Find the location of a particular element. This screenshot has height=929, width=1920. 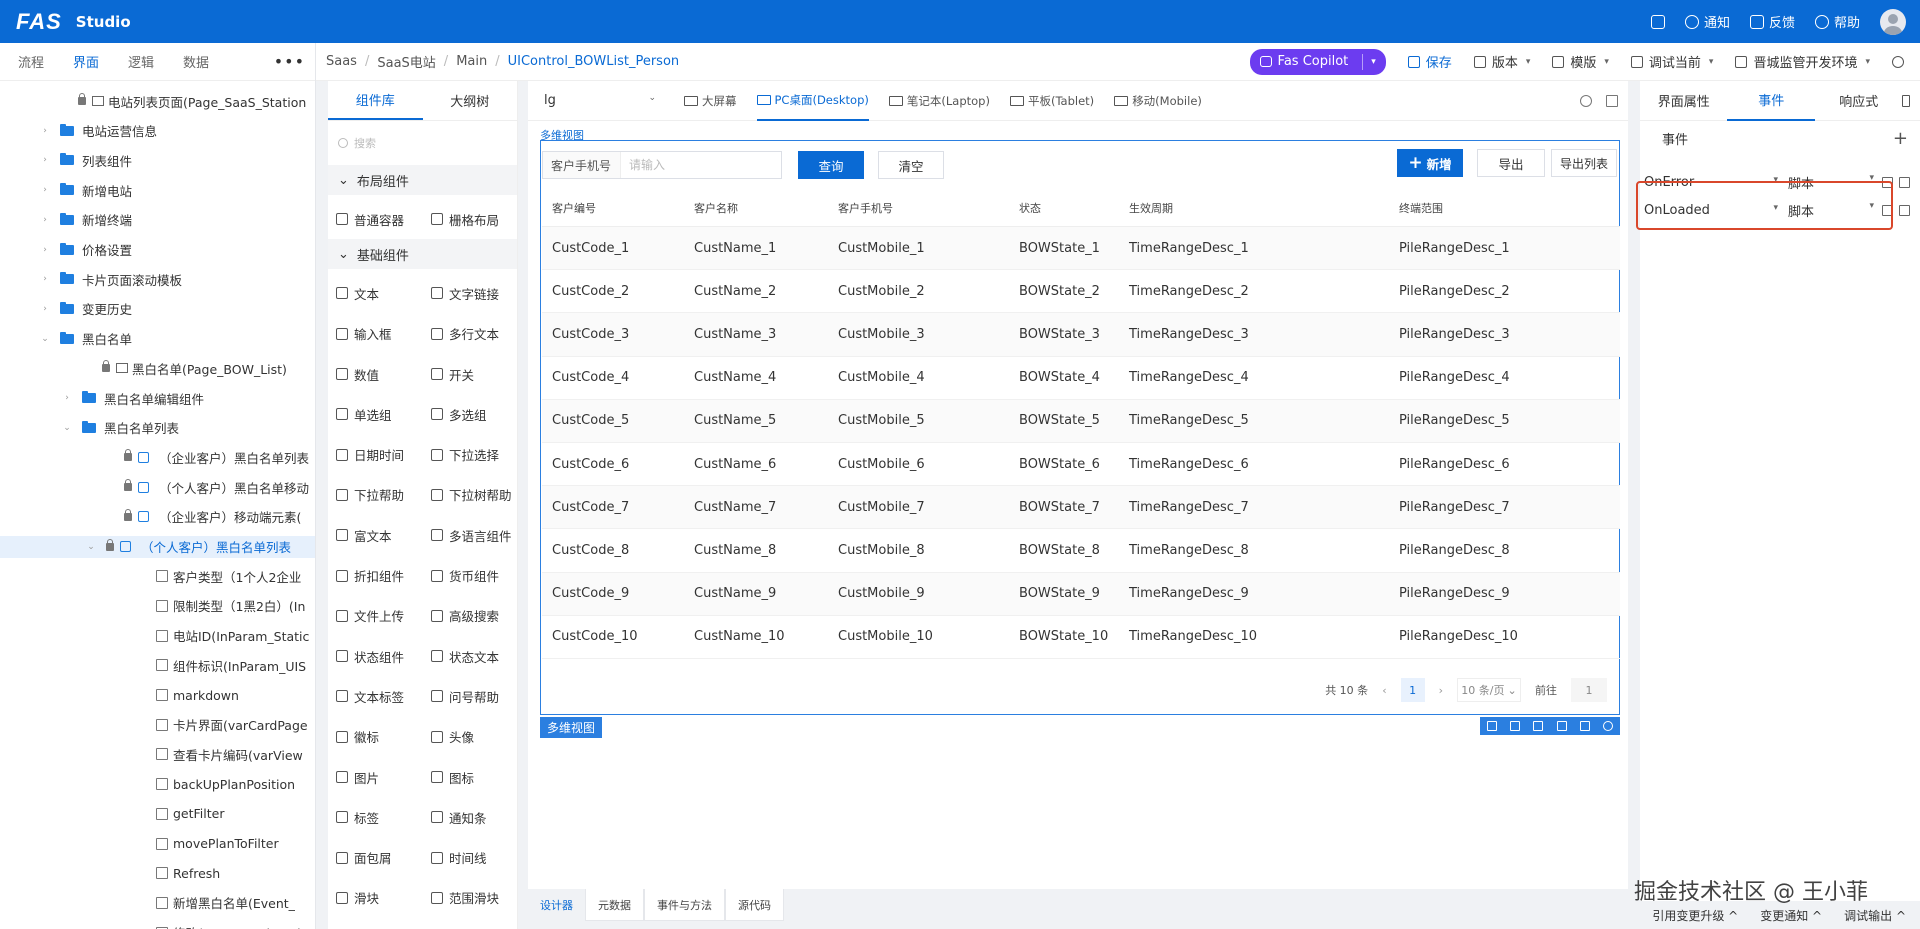

library-component: 时间线 is located at coordinates (470, 857).